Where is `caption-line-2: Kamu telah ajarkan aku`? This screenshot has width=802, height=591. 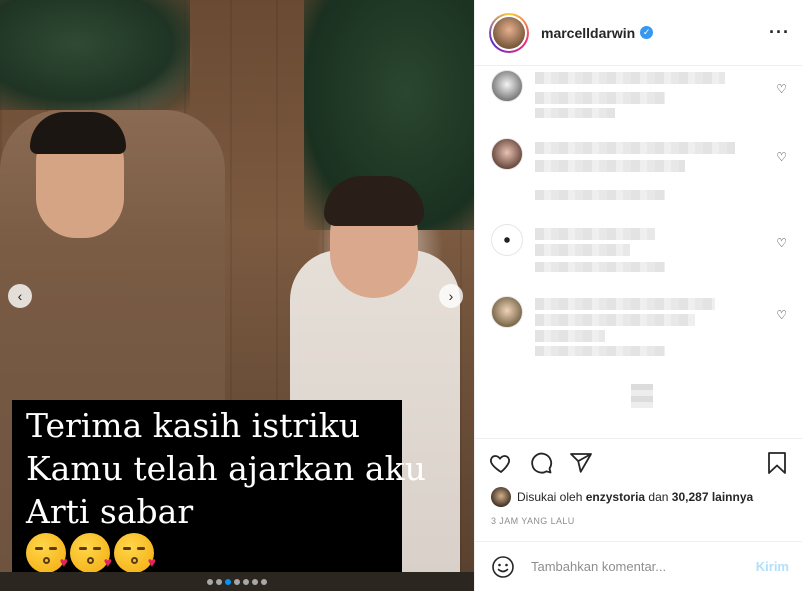 caption-line-2: Kamu telah ajarkan aku is located at coordinates (226, 468).